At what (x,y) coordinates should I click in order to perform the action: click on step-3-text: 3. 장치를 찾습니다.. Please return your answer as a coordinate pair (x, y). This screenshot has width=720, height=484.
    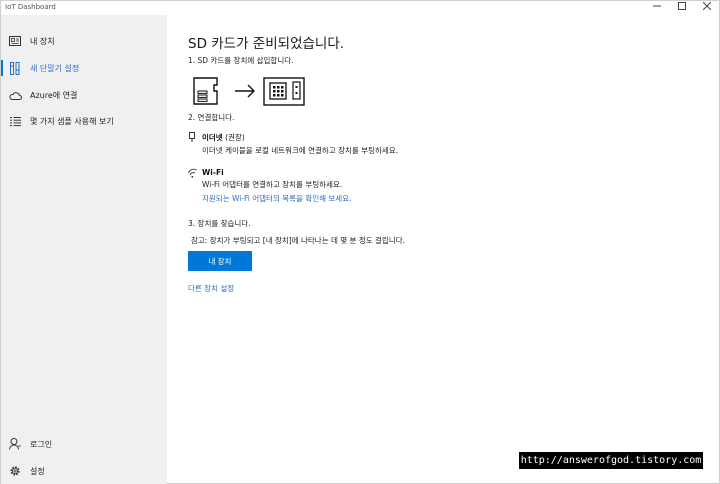
    Looking at the image, I should click on (219, 223).